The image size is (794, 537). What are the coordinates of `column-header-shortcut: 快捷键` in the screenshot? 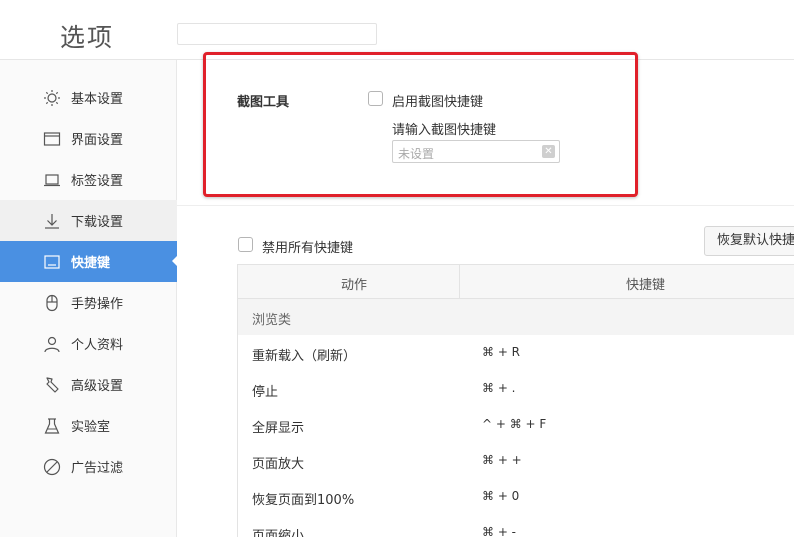 It's located at (646, 285).